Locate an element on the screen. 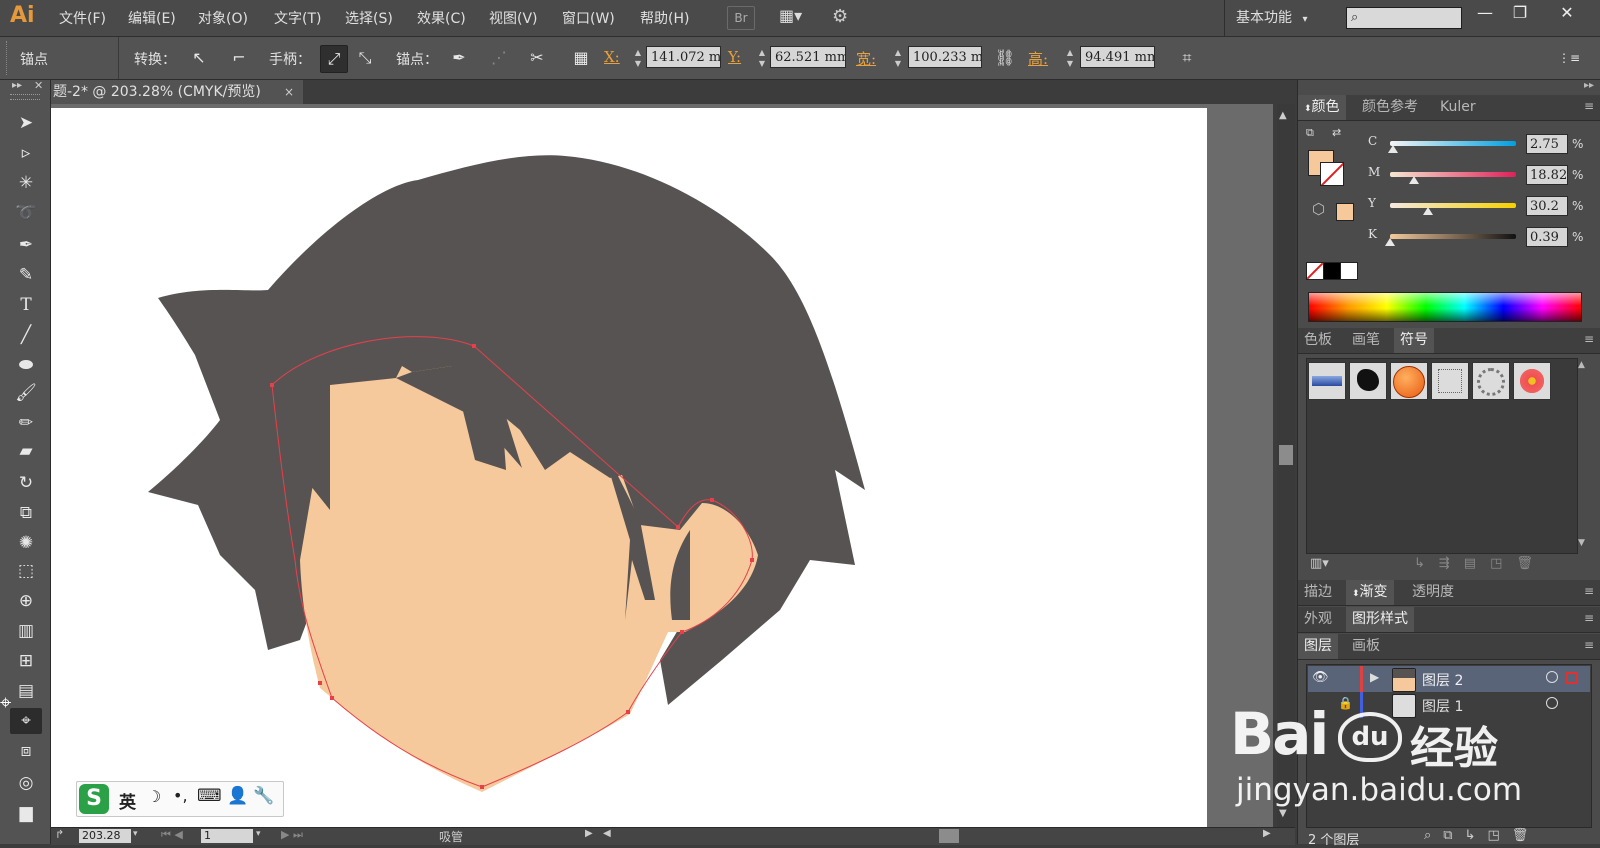 The image size is (1600, 848). out-of-gamut-cube-icon: ⬡ is located at coordinates (1318, 209).